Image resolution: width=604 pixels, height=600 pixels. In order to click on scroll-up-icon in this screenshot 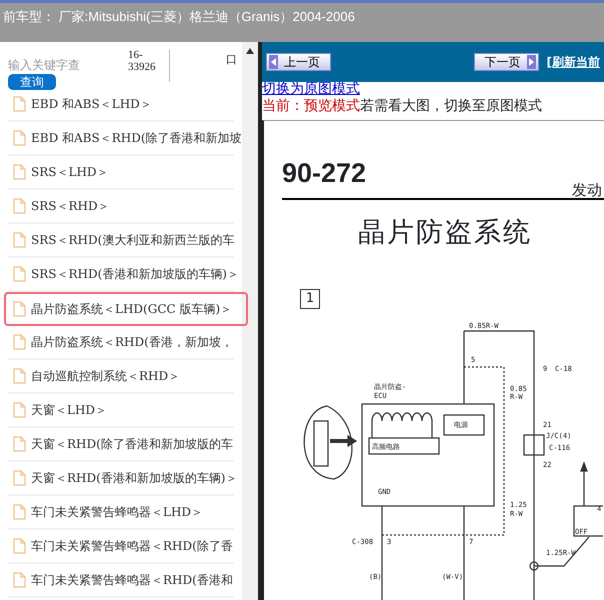, I will do `click(250, 51)`.